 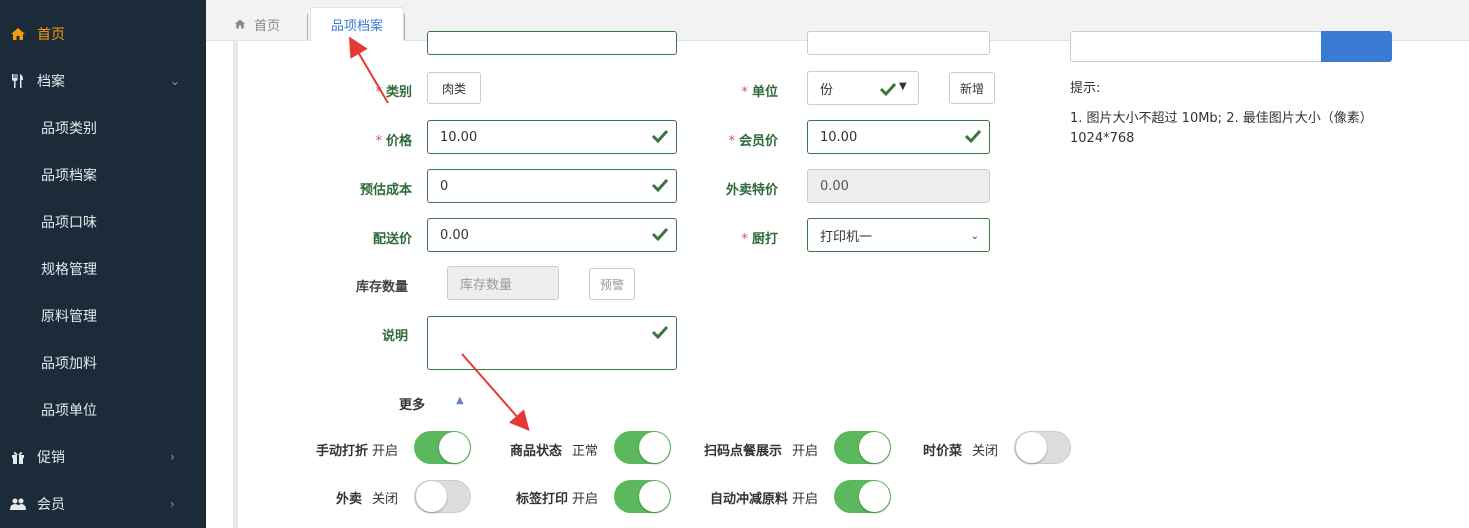 What do you see at coordinates (753, 141) in the screenshot?
I see `member-price-label: * 会员价` at bounding box center [753, 141].